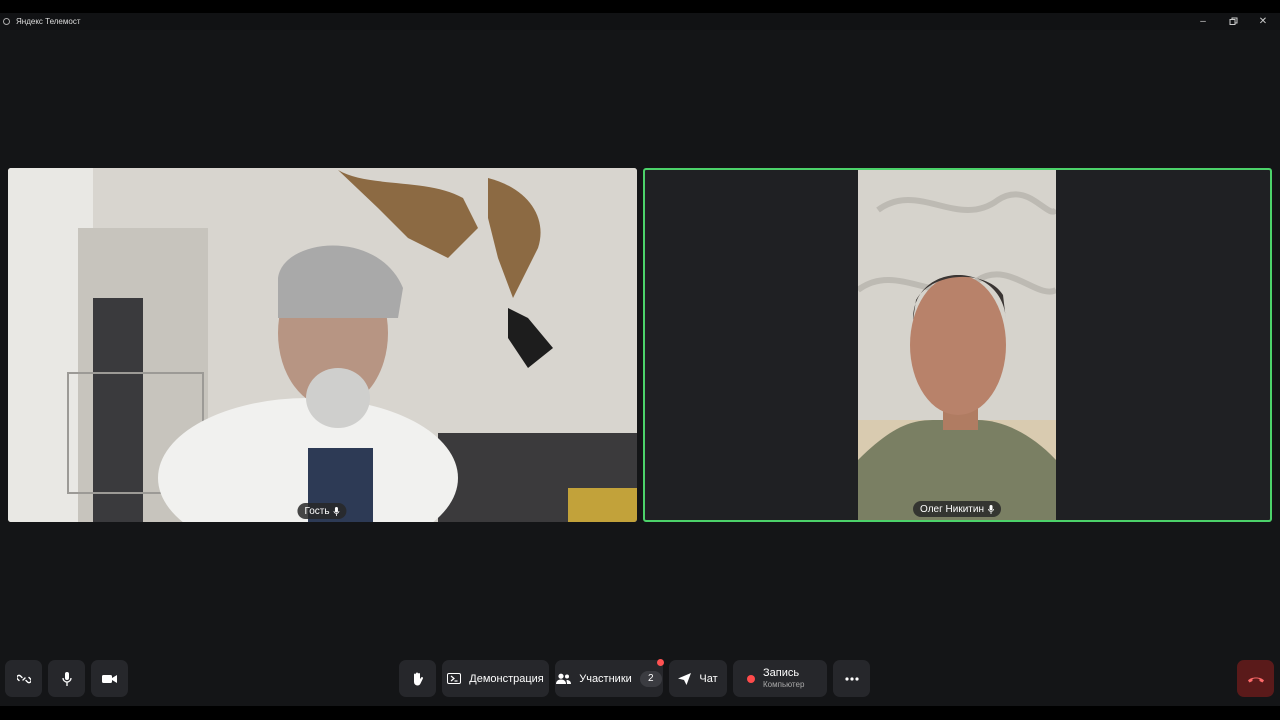  I want to click on participant-name: Олег Никитин, so click(952, 509).